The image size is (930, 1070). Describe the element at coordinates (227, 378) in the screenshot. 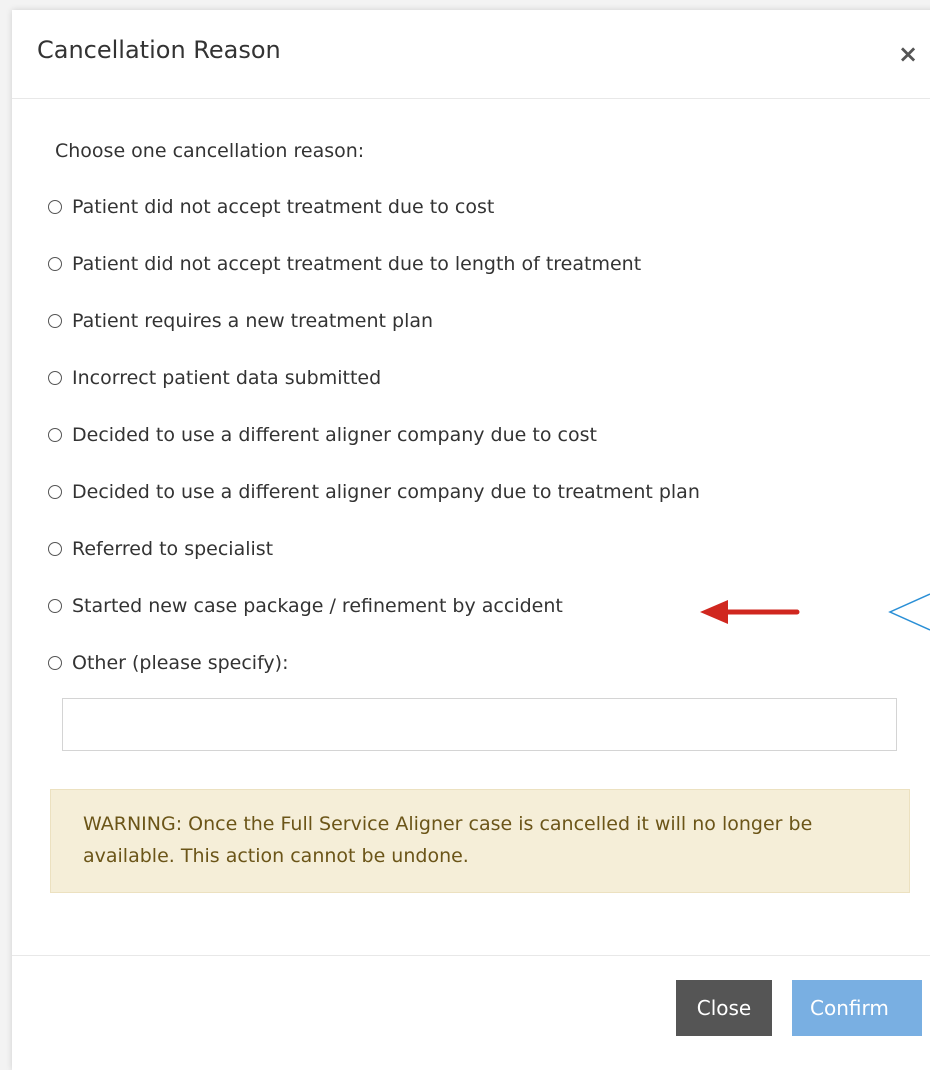

I see `option-label: Incorrect patient data submitted` at that location.